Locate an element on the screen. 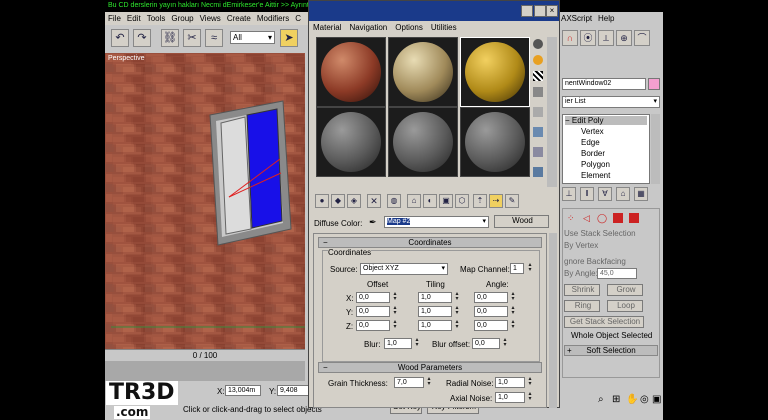 Image resolution: width=768 pixels, height=420 pixels. vertex-mode-icon: ⁘ is located at coordinates (572, 218).